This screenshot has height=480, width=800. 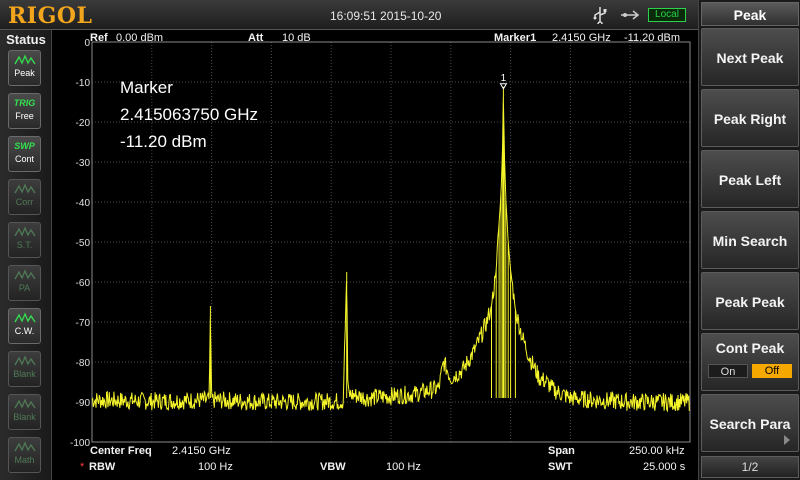 What do you see at coordinates (24, 232) in the screenshot?
I see `st-wave-icon` at bounding box center [24, 232].